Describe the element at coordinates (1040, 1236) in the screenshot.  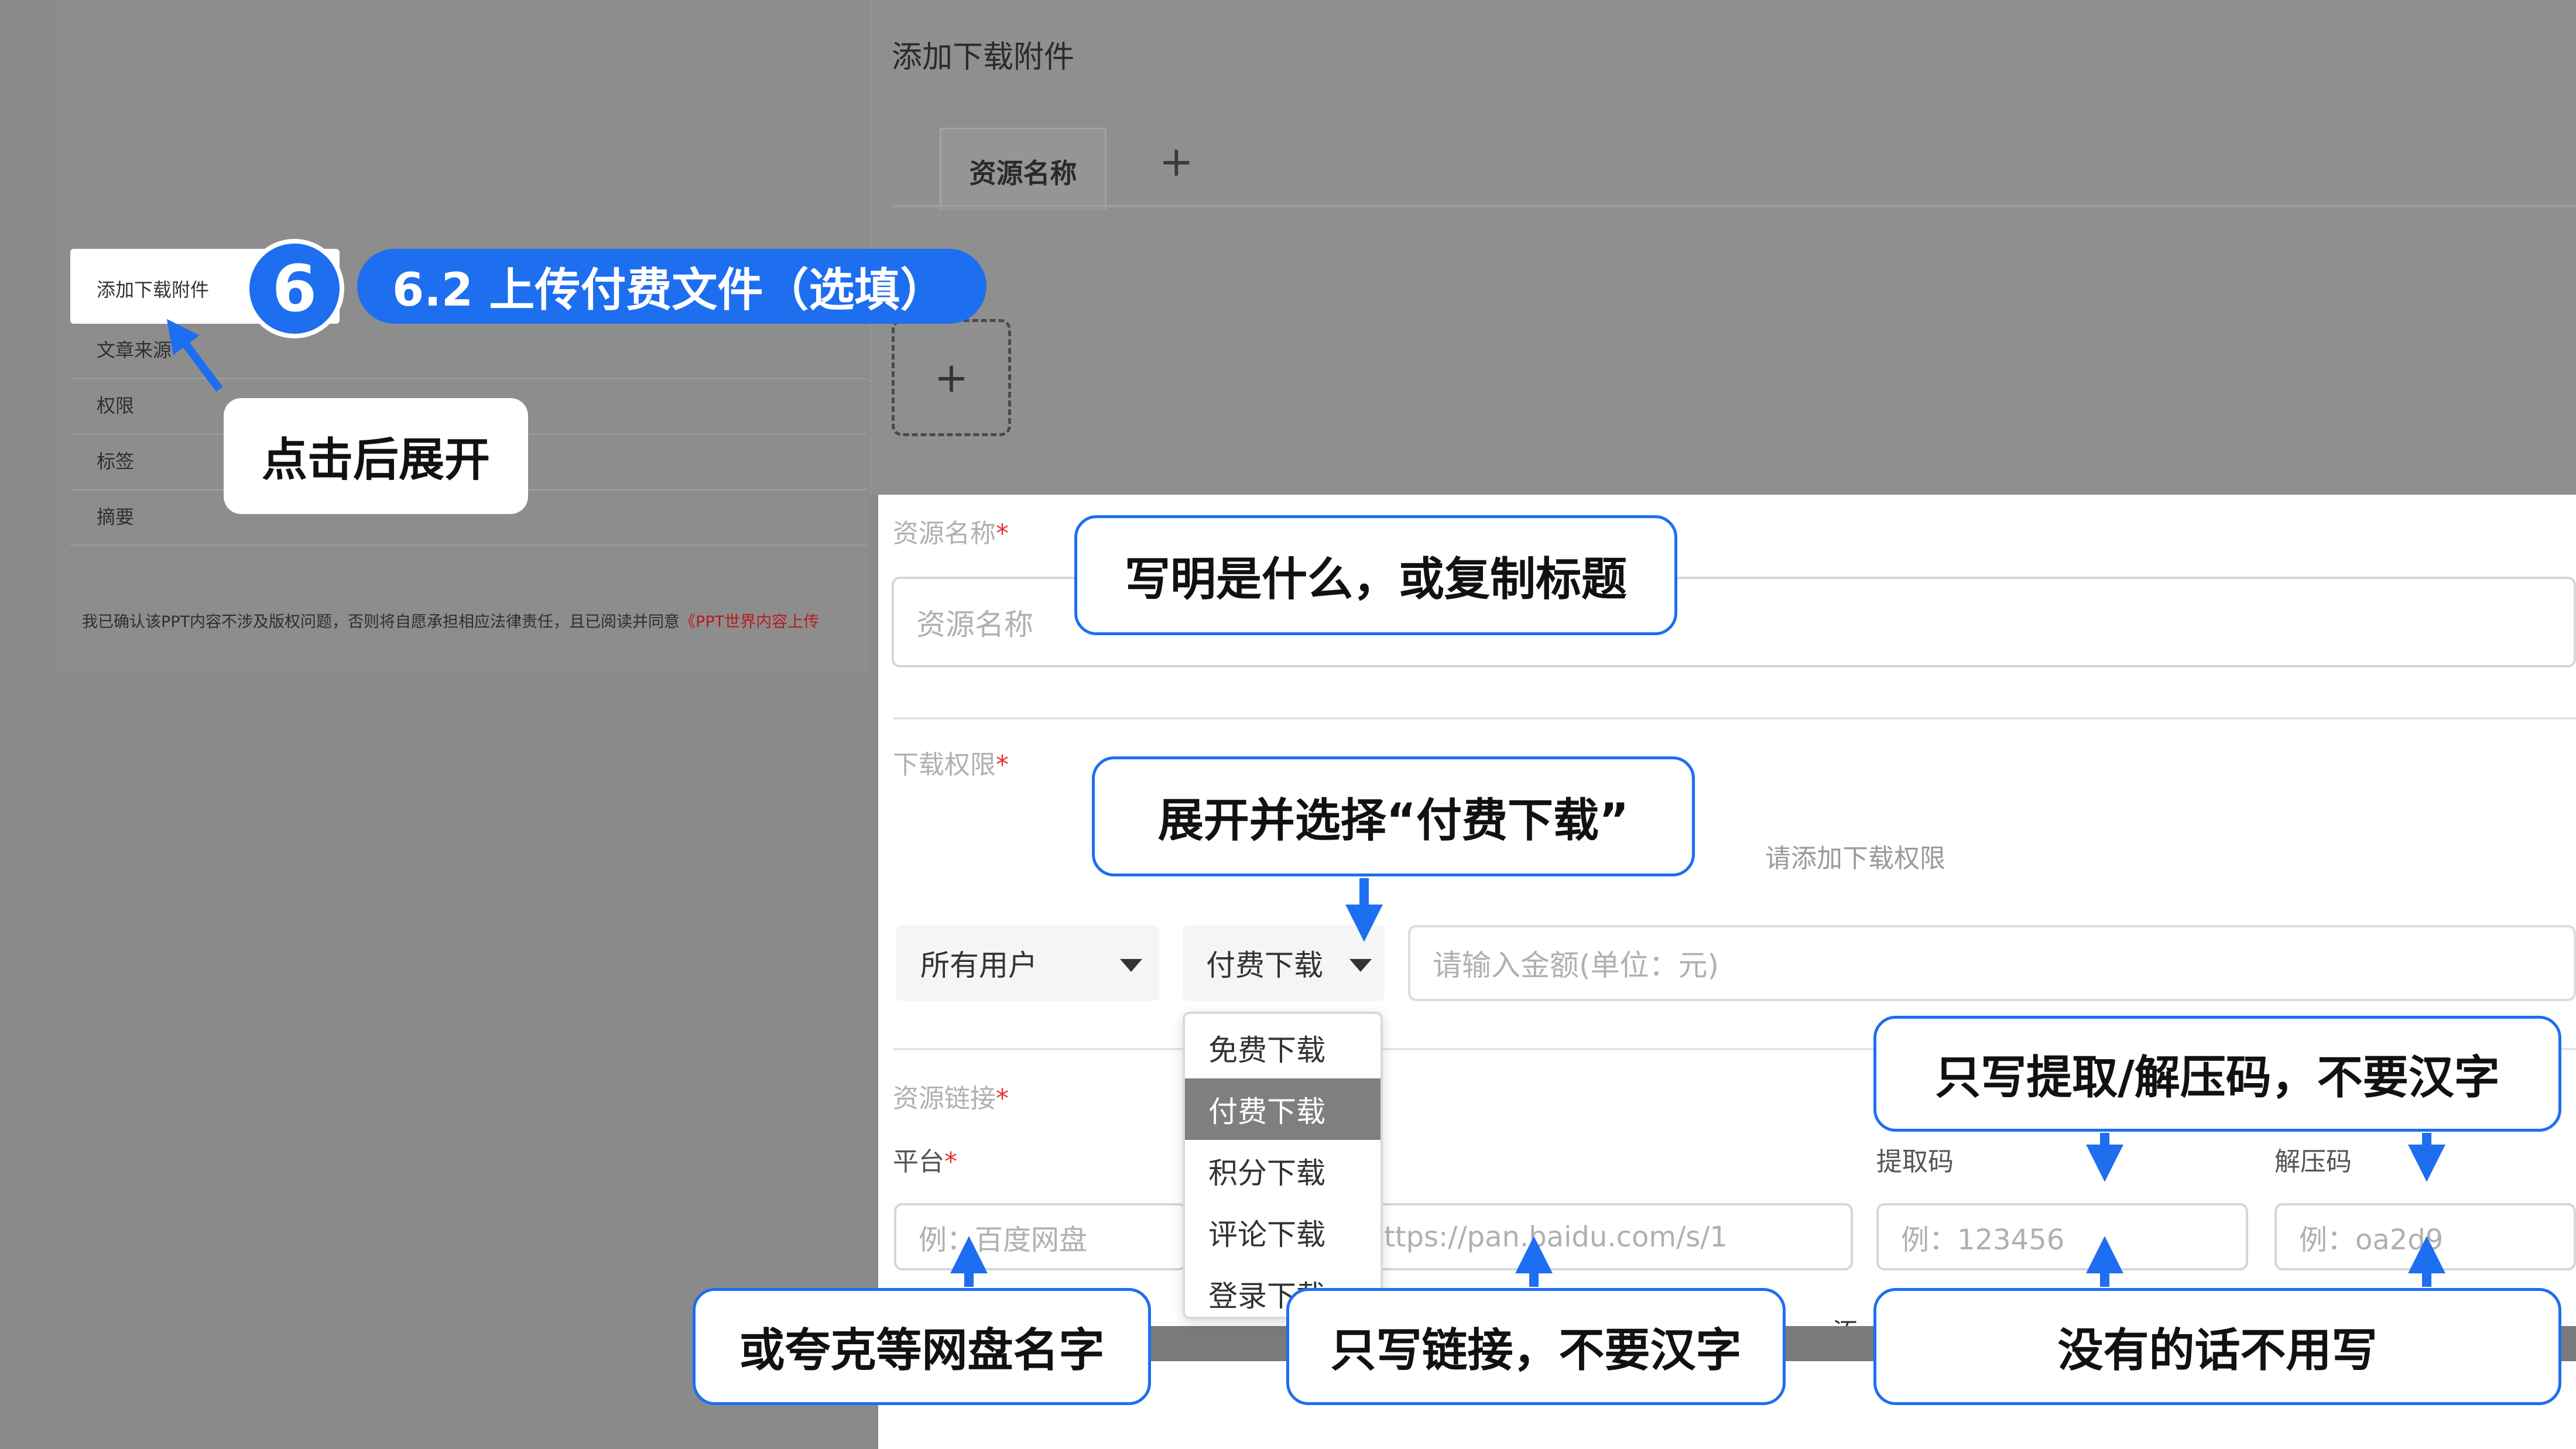
I see `platform-input: 例：百度网盘` at that location.